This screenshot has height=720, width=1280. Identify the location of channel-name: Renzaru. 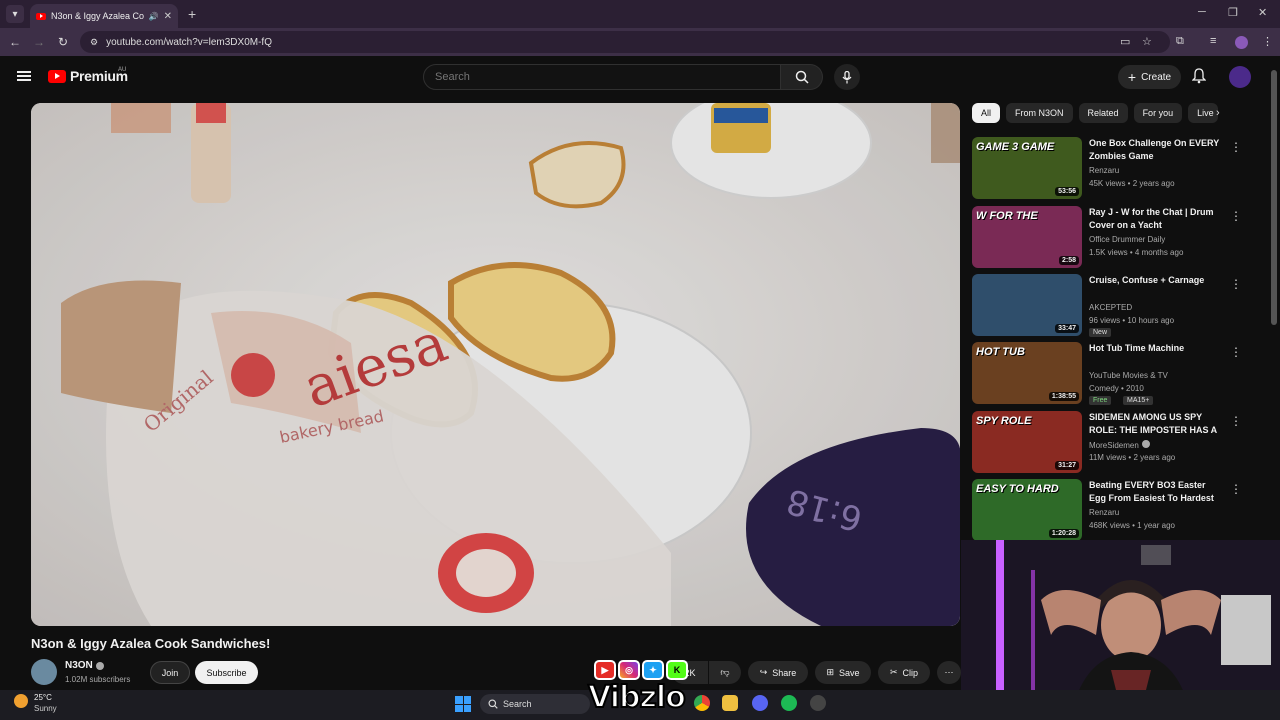
(1104, 512).